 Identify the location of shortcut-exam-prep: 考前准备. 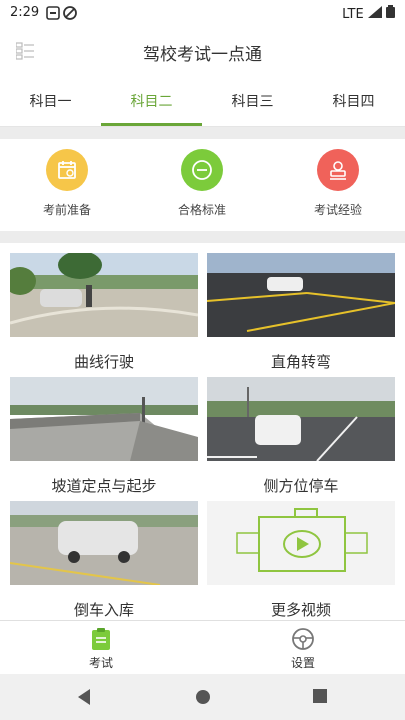
(67, 183).